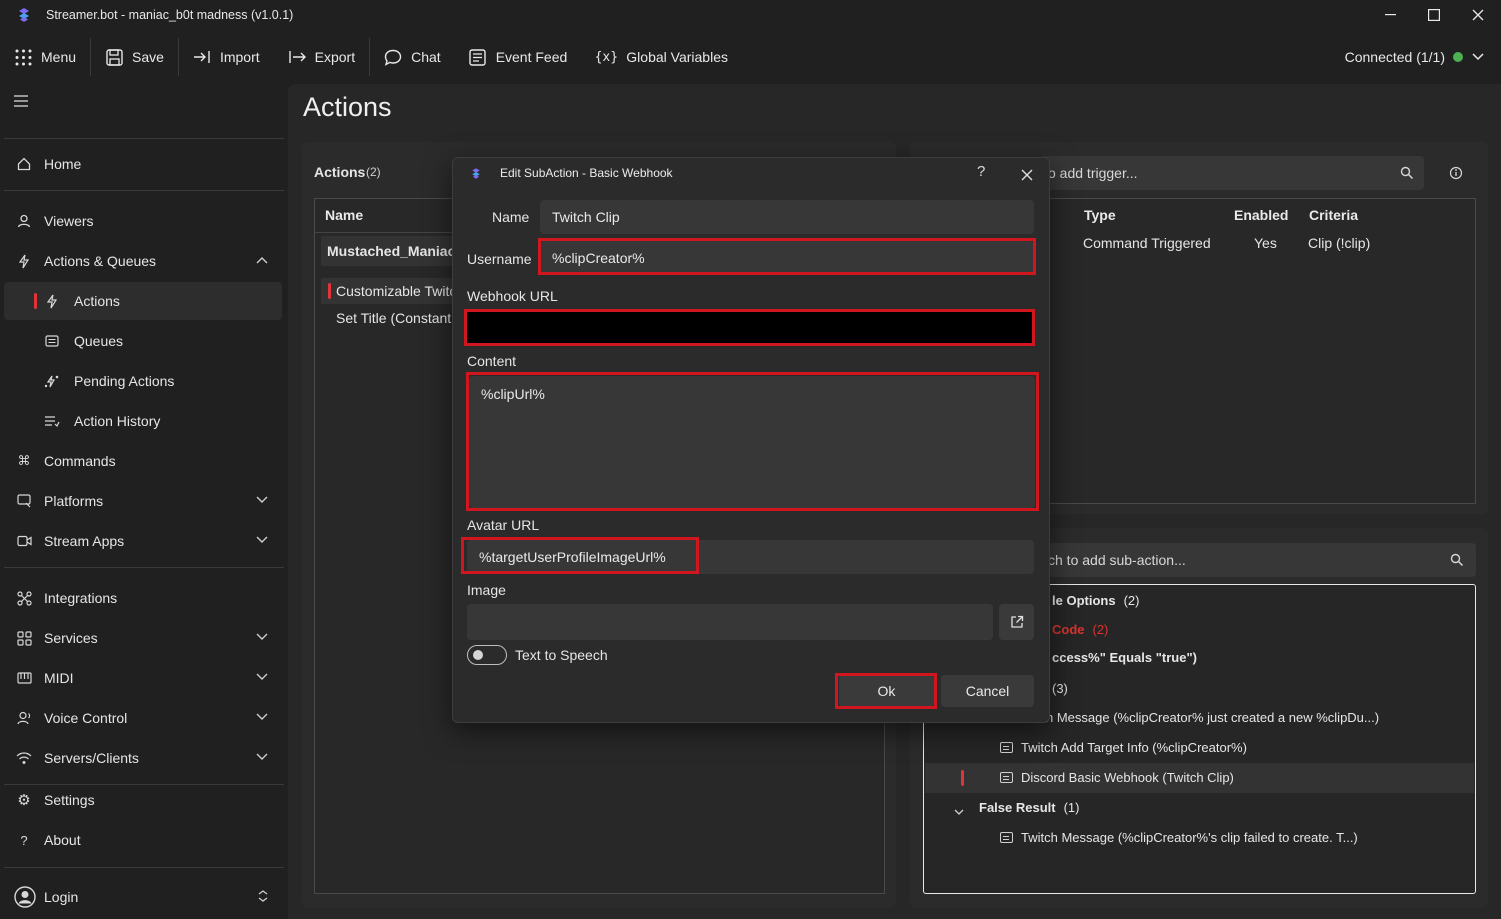 The height and width of the screenshot is (919, 1501). I want to click on tree-if-statement: ccess%" Equals "true"), so click(1124, 657).